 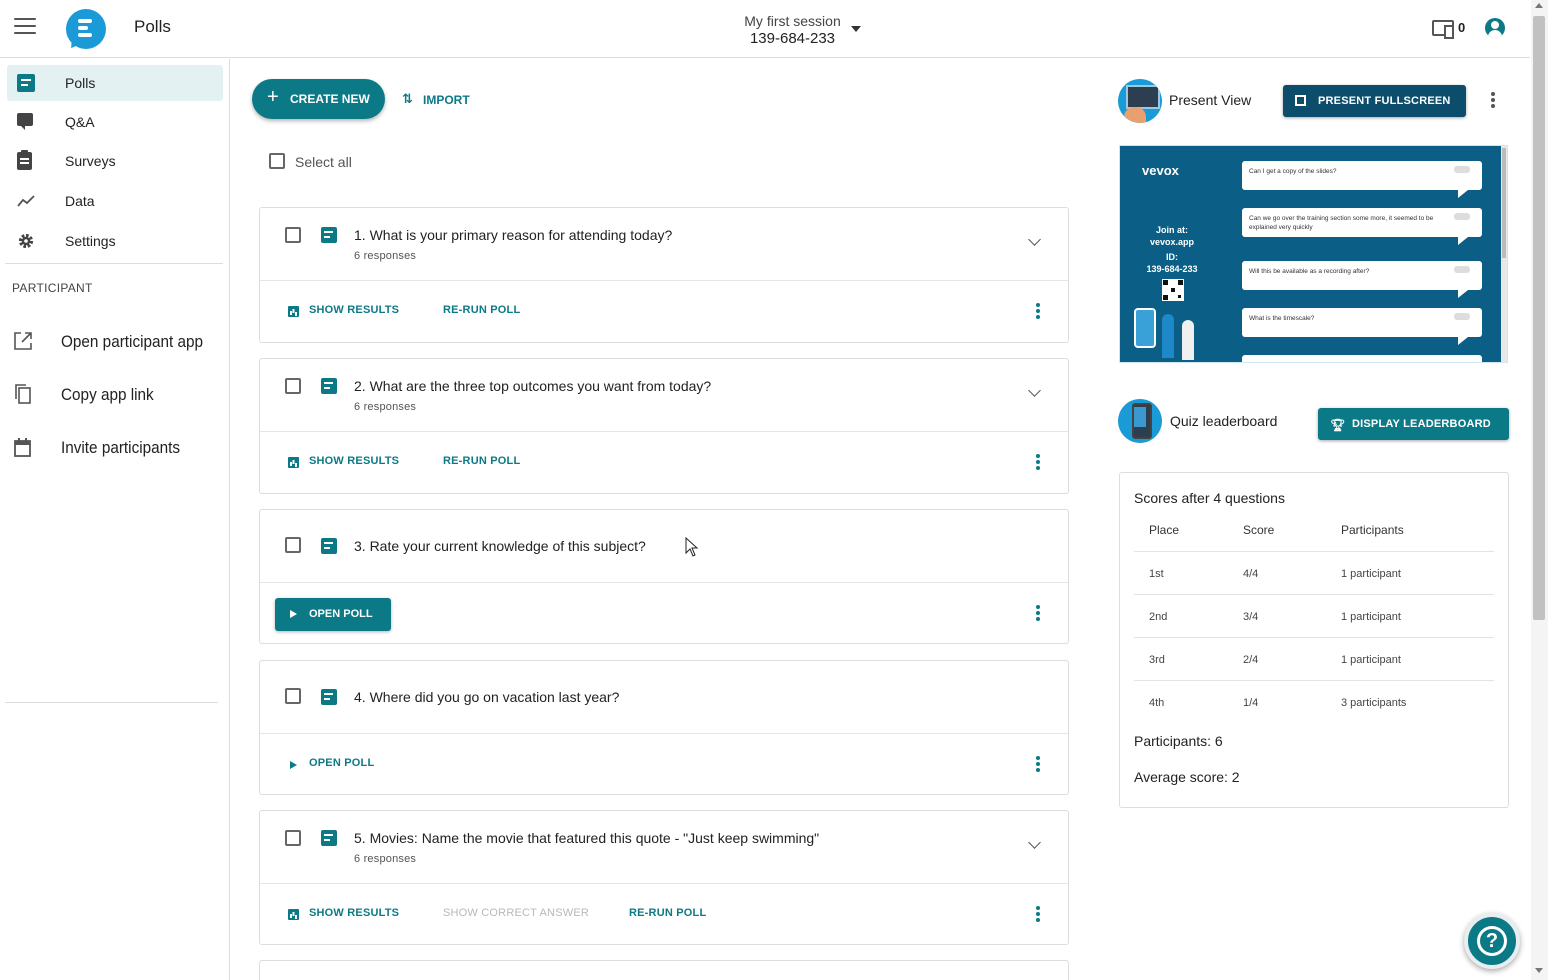 What do you see at coordinates (273, 97) in the screenshot?
I see `plus-icon: +` at bounding box center [273, 97].